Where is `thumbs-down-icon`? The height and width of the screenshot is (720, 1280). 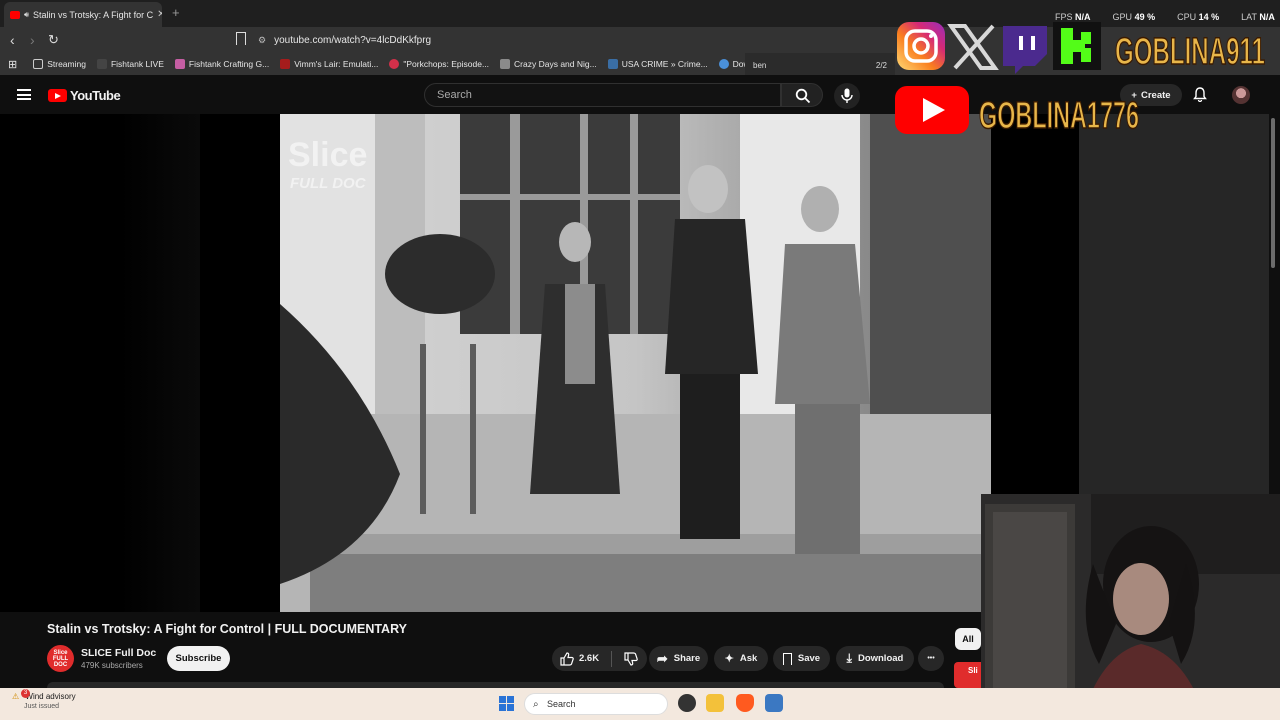 thumbs-down-icon is located at coordinates (631, 658).